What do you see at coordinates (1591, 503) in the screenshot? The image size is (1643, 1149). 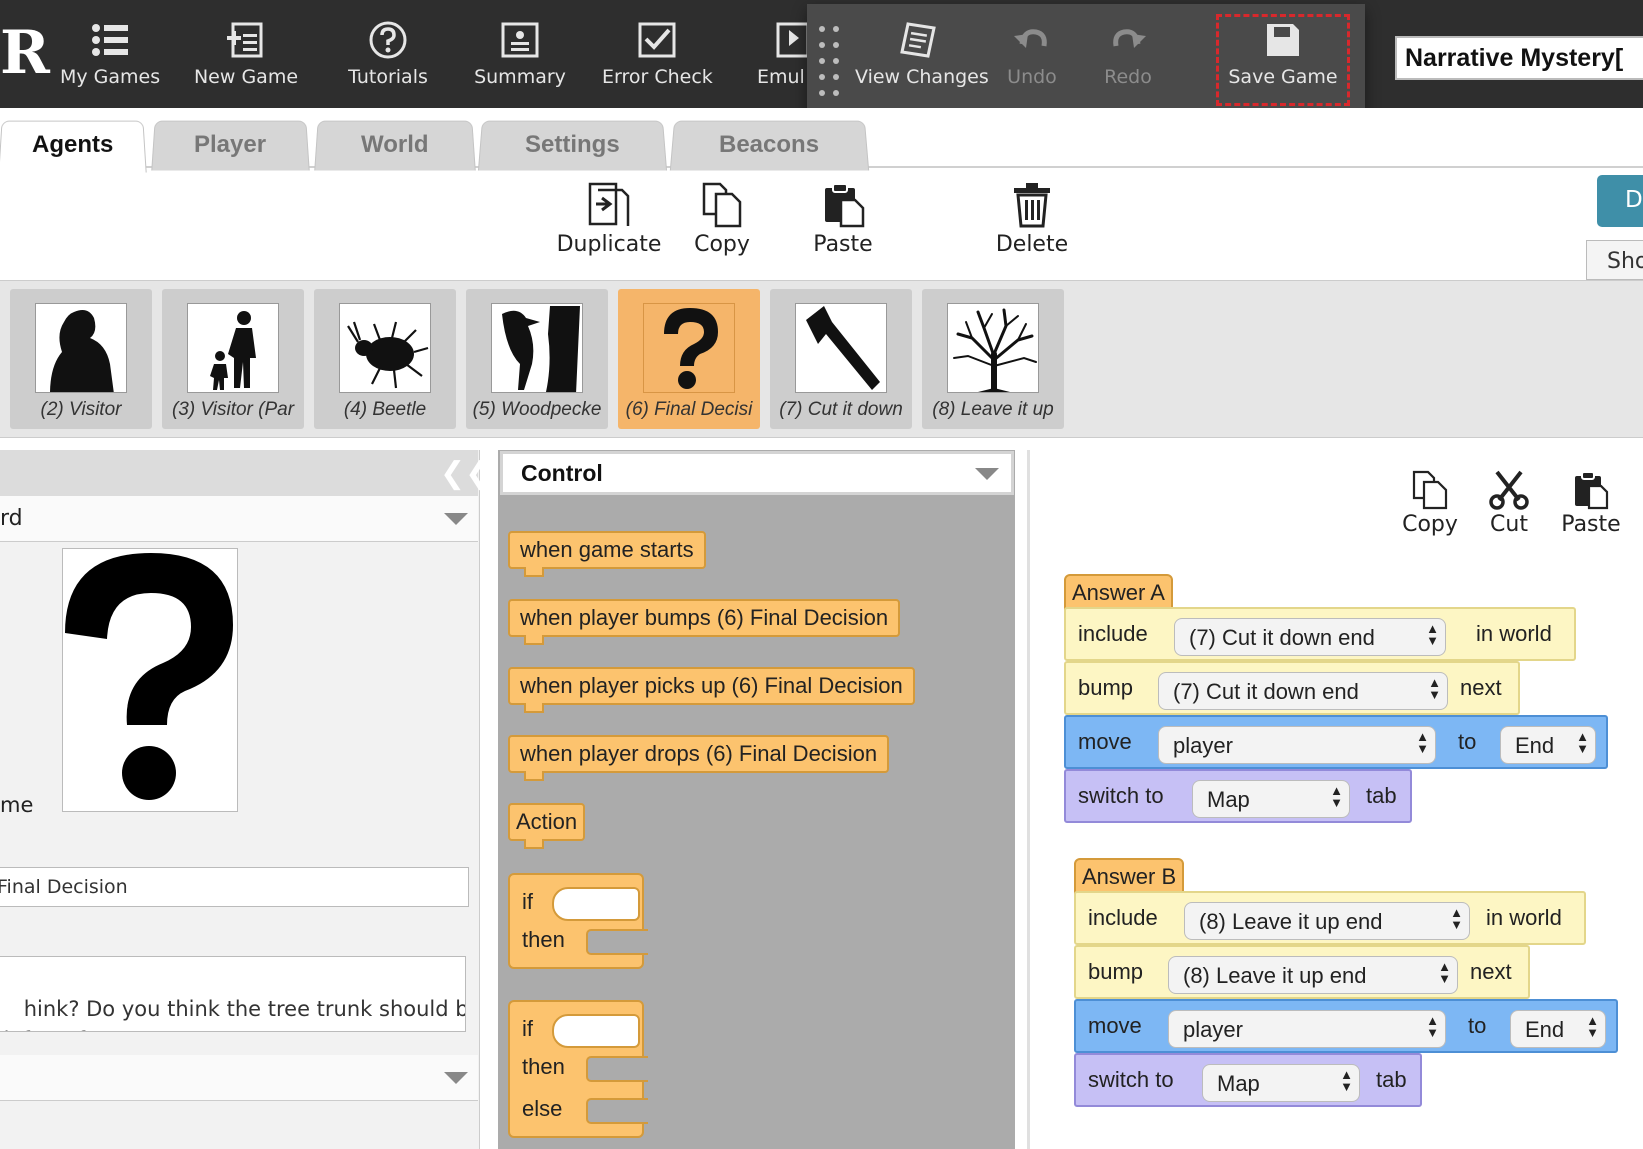 I see `workspace-paste-button: Paste` at bounding box center [1591, 503].